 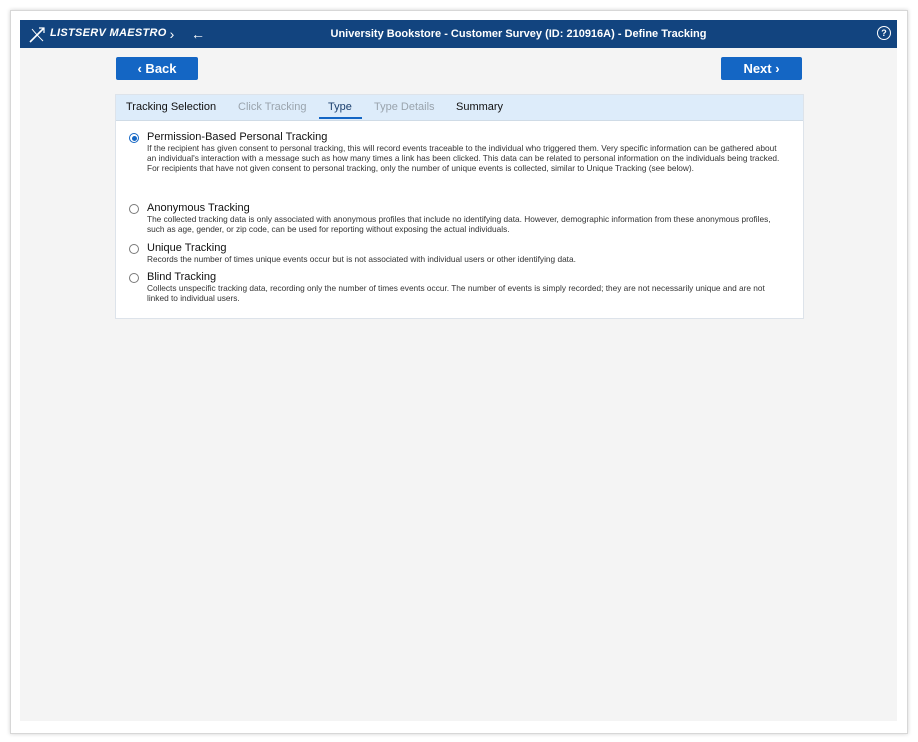 What do you see at coordinates (157, 68) in the screenshot?
I see `back-button: ‹ Back` at bounding box center [157, 68].